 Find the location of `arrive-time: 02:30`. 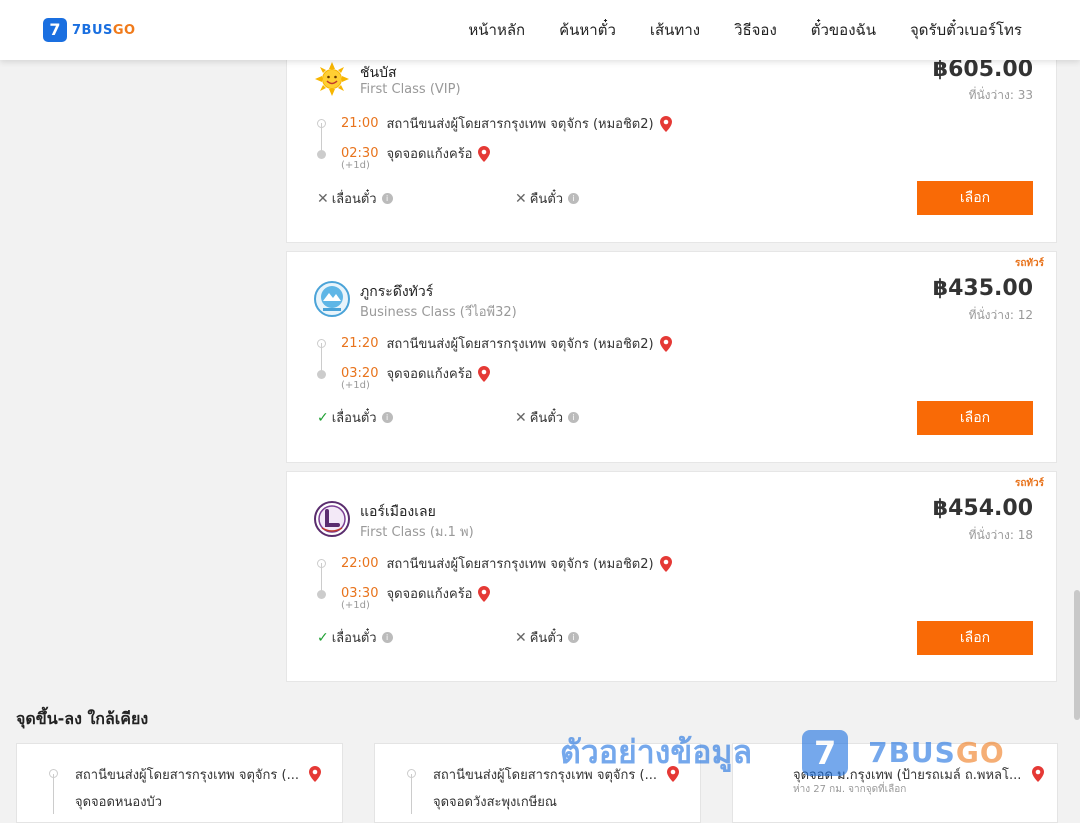

arrive-time: 02:30 is located at coordinates (360, 153).